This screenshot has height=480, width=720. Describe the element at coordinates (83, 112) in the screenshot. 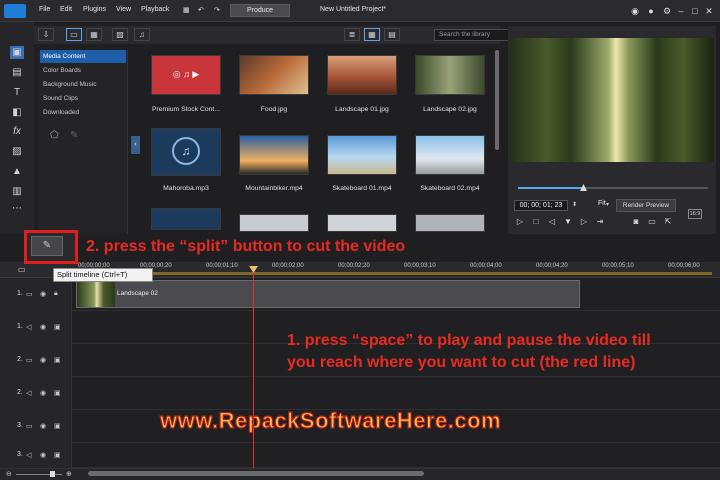

I see `category-downloaded: Downloaded` at that location.